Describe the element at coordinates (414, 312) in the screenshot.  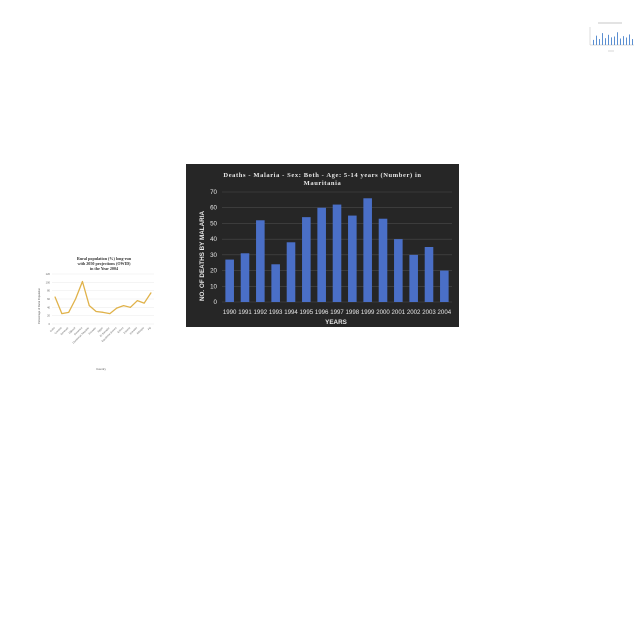
I see `x-tick-label: 2002` at that location.